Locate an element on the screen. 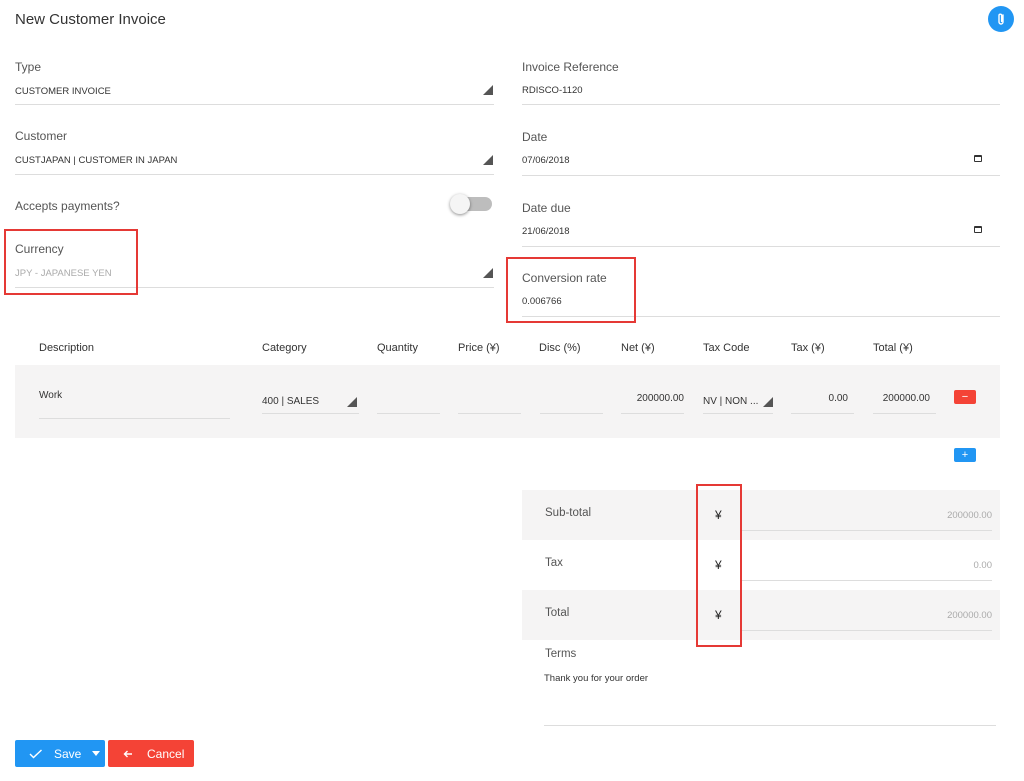 This screenshot has width=1024, height=781. invoice-reference-underline is located at coordinates (761, 104).